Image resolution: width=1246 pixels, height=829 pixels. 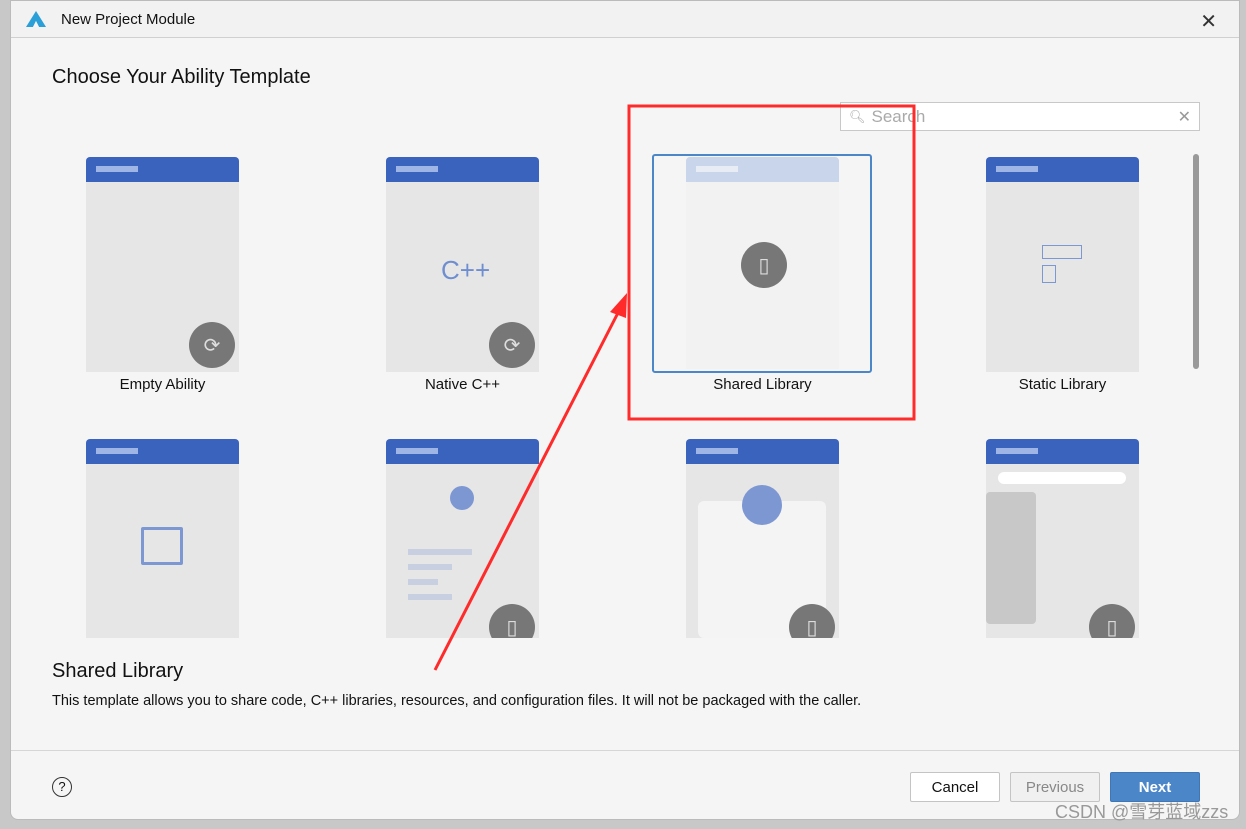 What do you see at coordinates (1184, 117) in the screenshot?
I see `clear-icon: ✕` at bounding box center [1184, 117].